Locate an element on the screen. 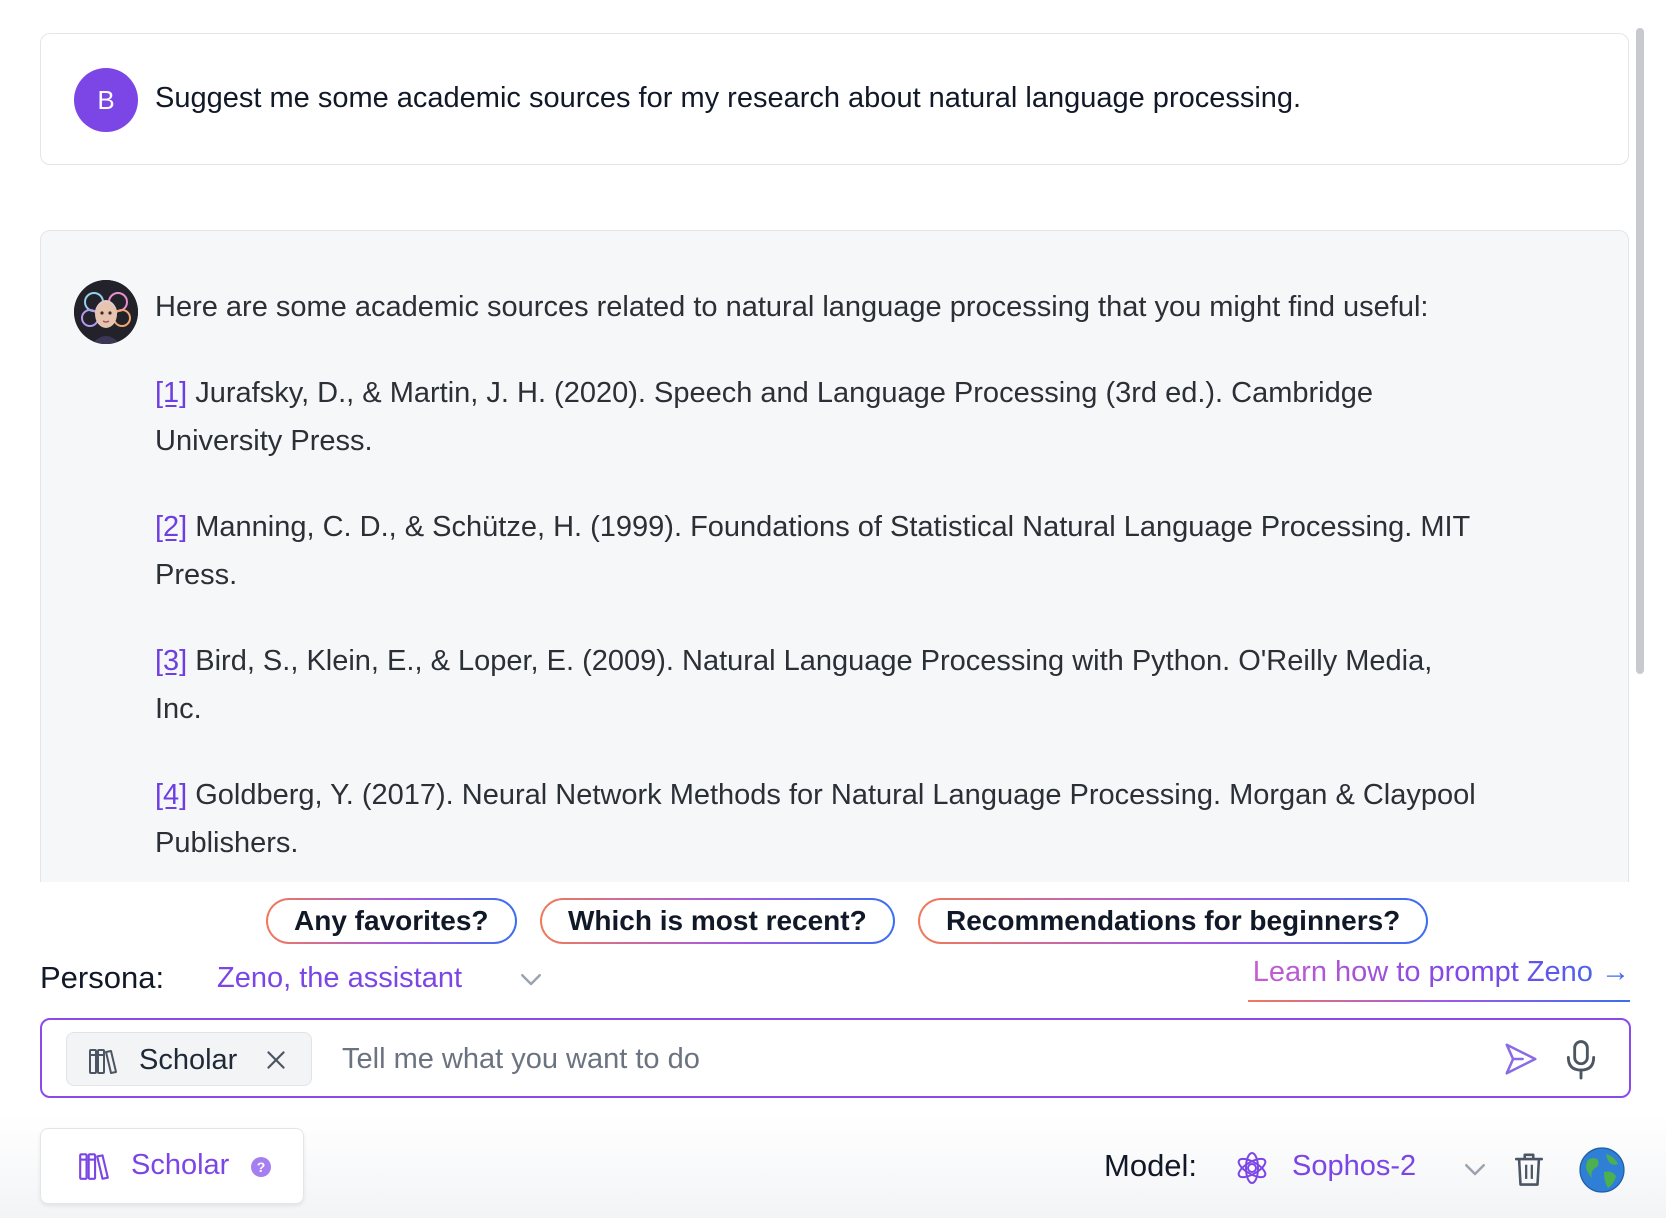 The height and width of the screenshot is (1218, 1666). learn-link-underline is located at coordinates (1439, 1001).